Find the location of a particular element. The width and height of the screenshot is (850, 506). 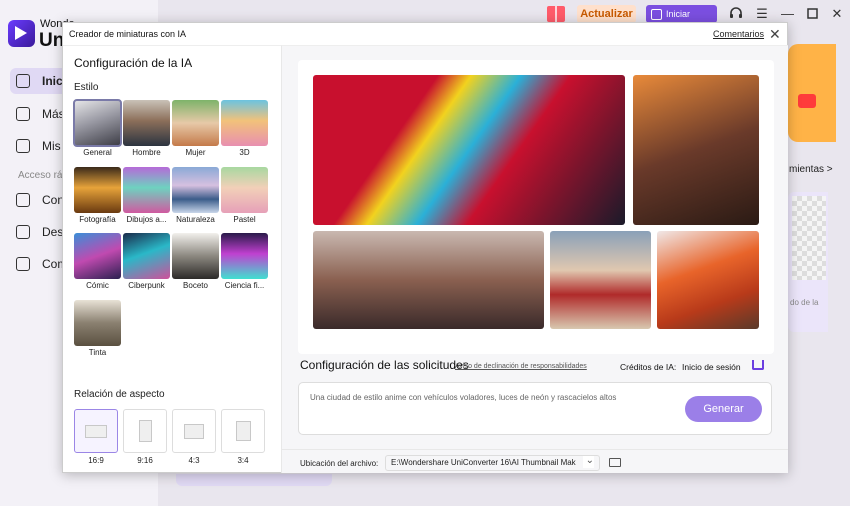

ratio-16-9: 16:9 is located at coordinates (96, 438).